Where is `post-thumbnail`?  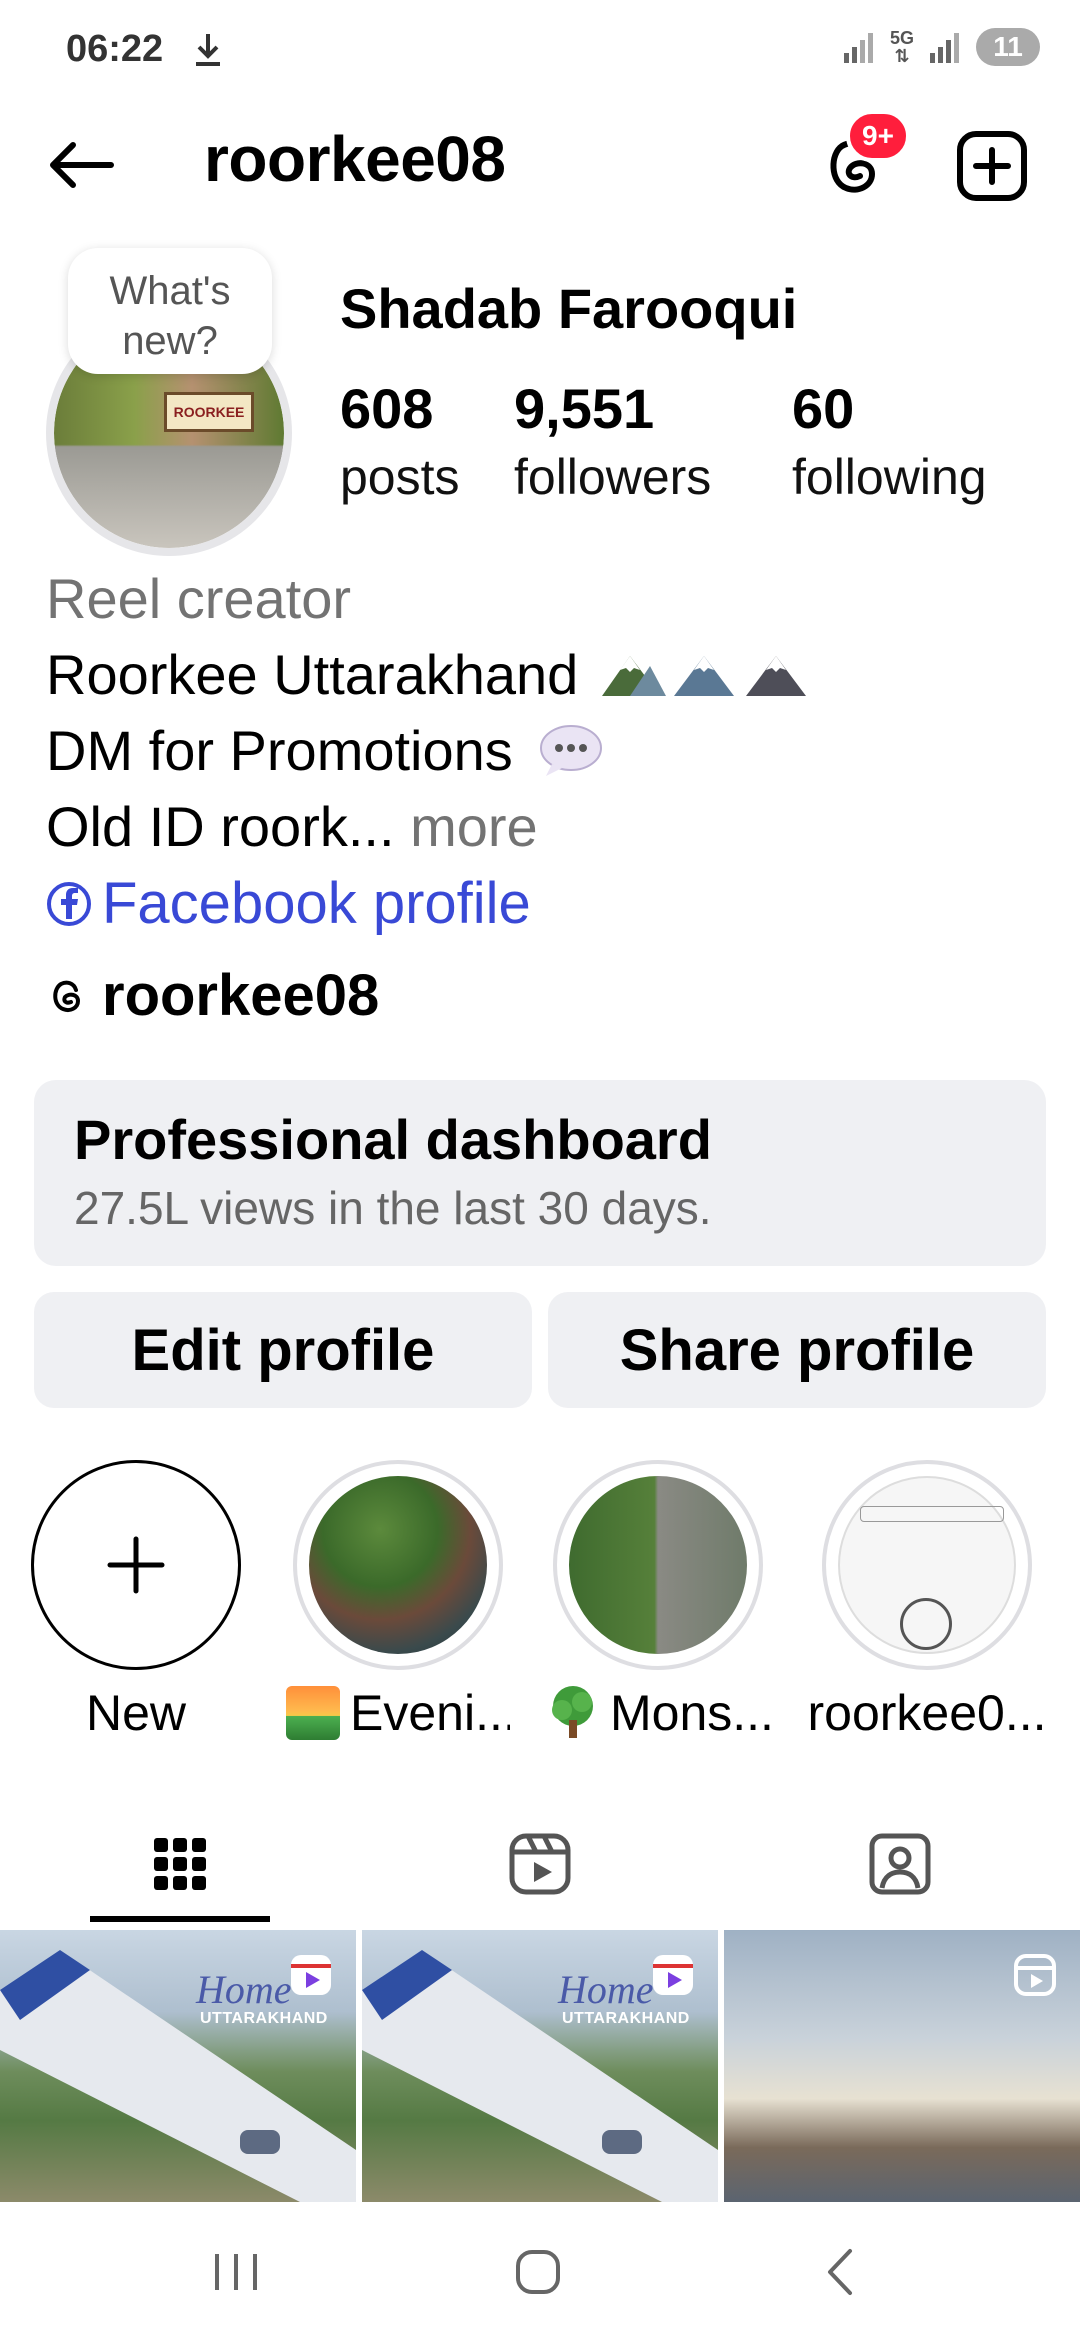
post-thumbnail is located at coordinates (902, 2066).